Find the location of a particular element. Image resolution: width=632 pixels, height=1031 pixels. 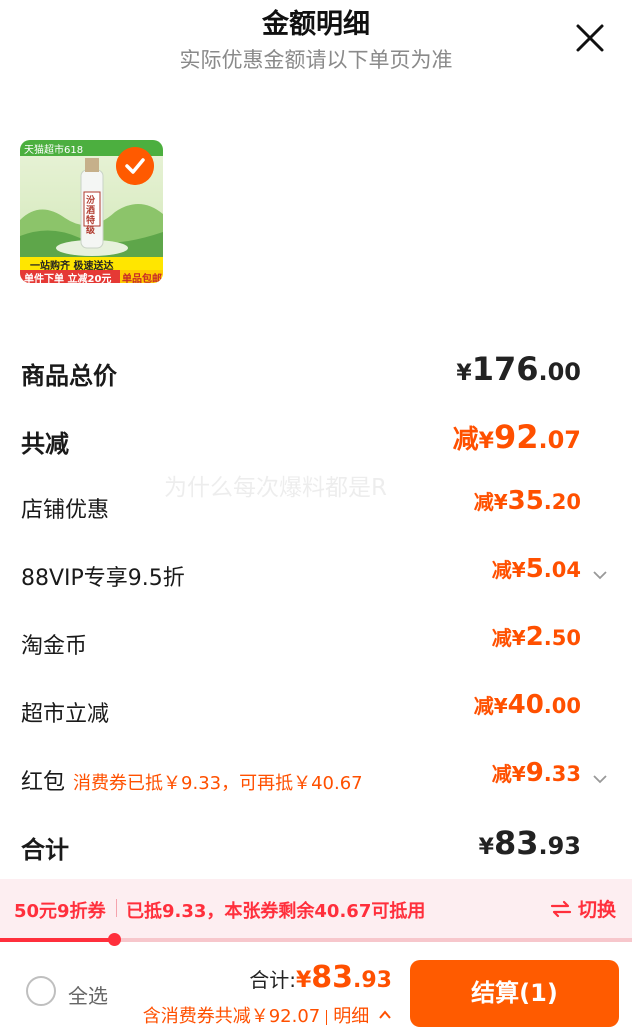

coupon-bar: 50元9折券 已抵9.33，本张券剩余40.67可抵用 切换 is located at coordinates (316, 908).